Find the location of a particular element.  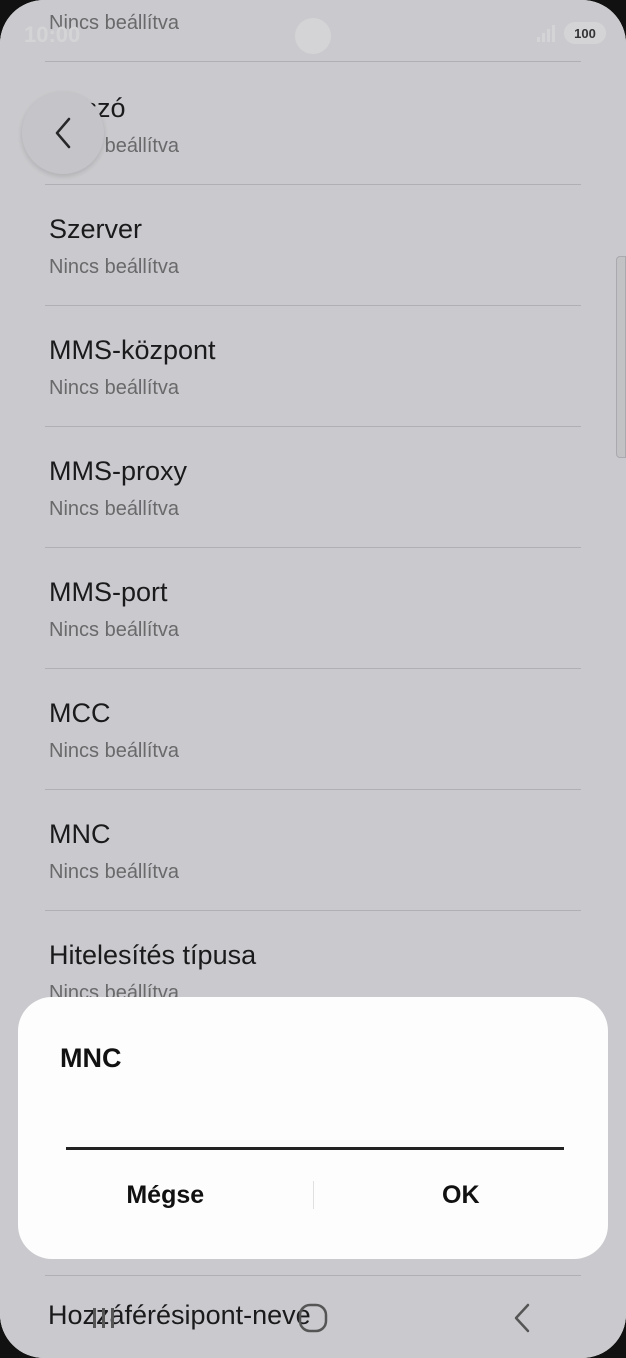

back-icon is located at coordinates (521, 1318).